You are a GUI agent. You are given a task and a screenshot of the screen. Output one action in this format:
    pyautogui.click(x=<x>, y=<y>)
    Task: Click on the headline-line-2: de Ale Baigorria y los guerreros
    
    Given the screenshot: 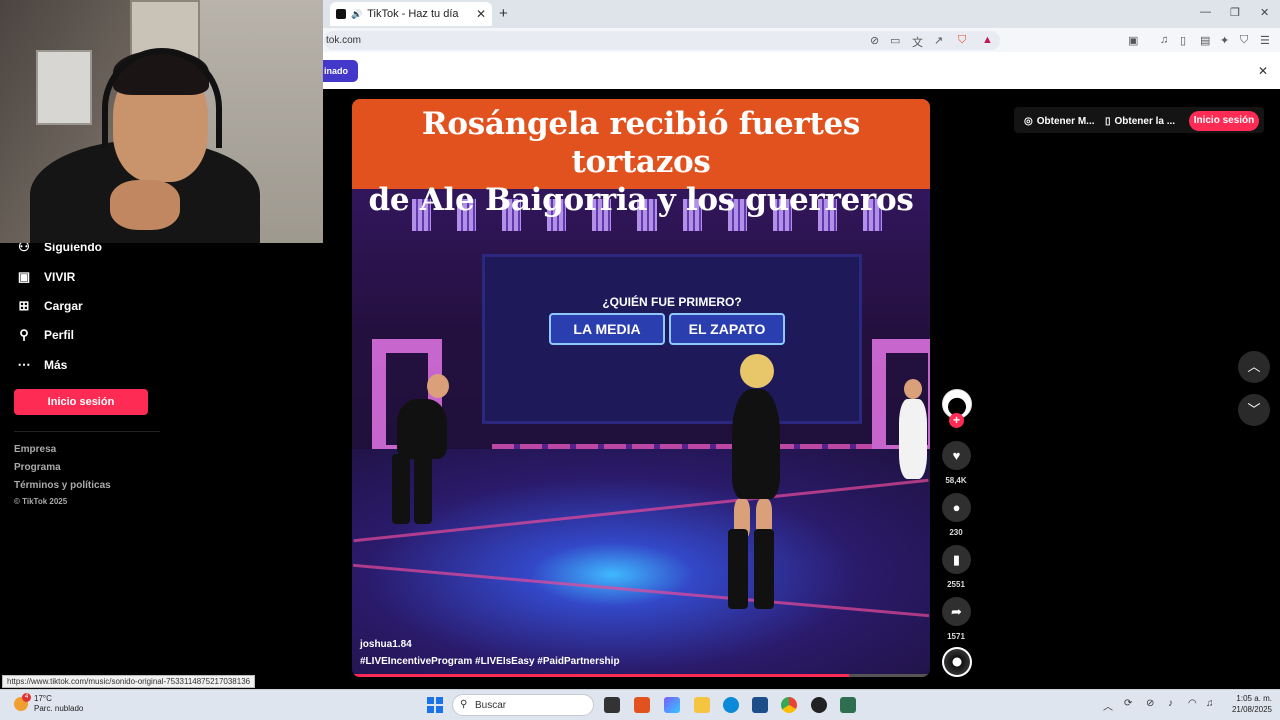 What is the action you would take?
    pyautogui.click(x=641, y=200)
    